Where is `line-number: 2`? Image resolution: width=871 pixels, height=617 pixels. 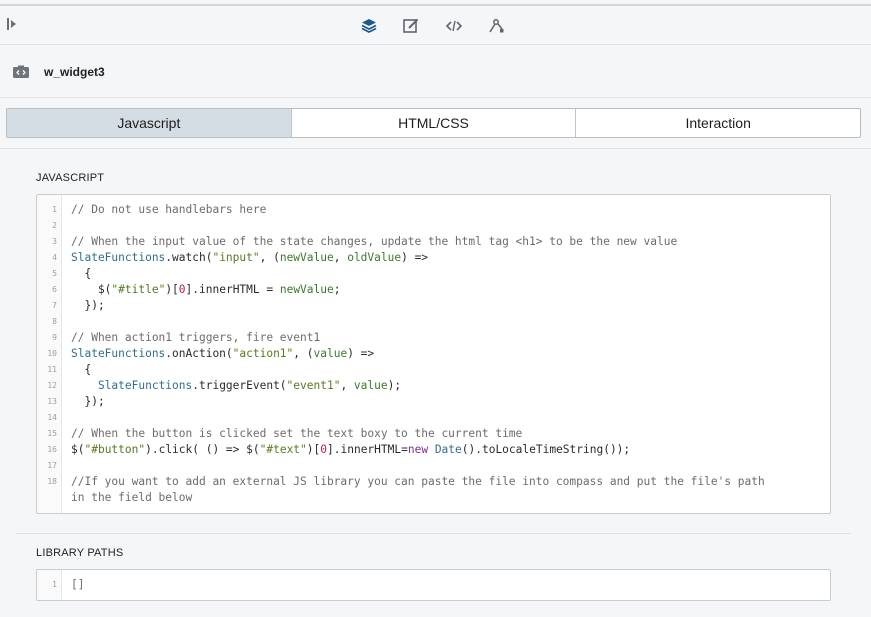
line-number: 2 is located at coordinates (54, 225).